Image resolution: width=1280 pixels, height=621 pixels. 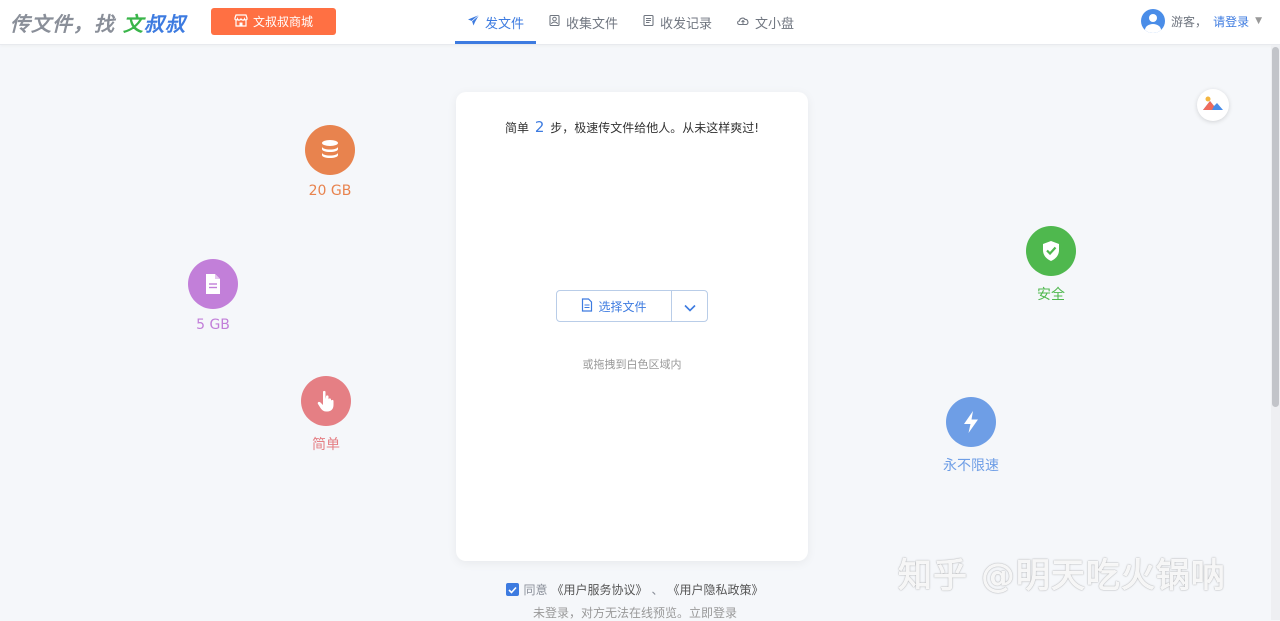 I want to click on feature-20gb: 20 GB, so click(x=330, y=162).